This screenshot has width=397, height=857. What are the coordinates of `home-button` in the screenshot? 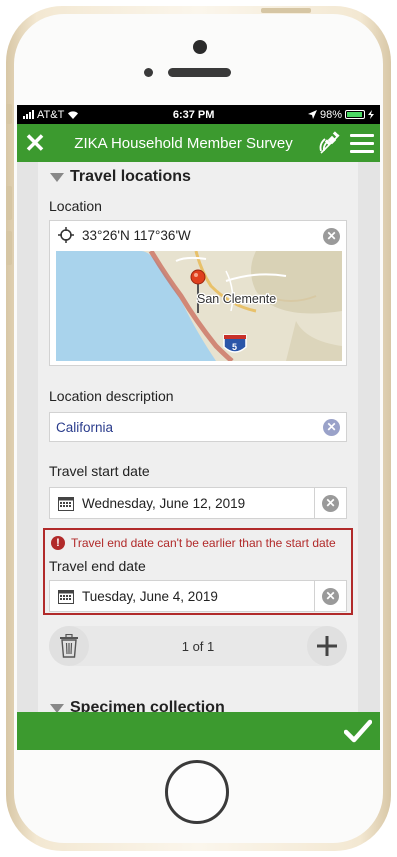 It's located at (197, 792).